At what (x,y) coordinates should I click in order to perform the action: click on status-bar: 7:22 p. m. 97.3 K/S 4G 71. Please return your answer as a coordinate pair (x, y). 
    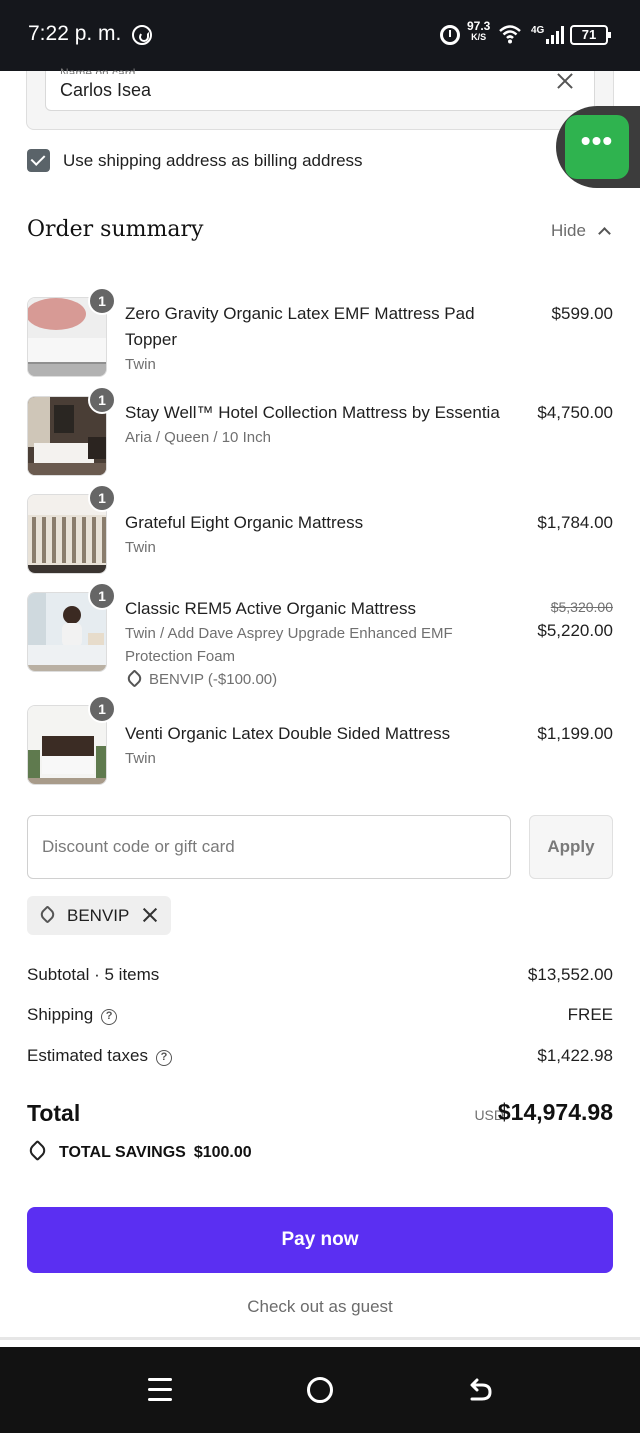
    Looking at the image, I should click on (320, 35).